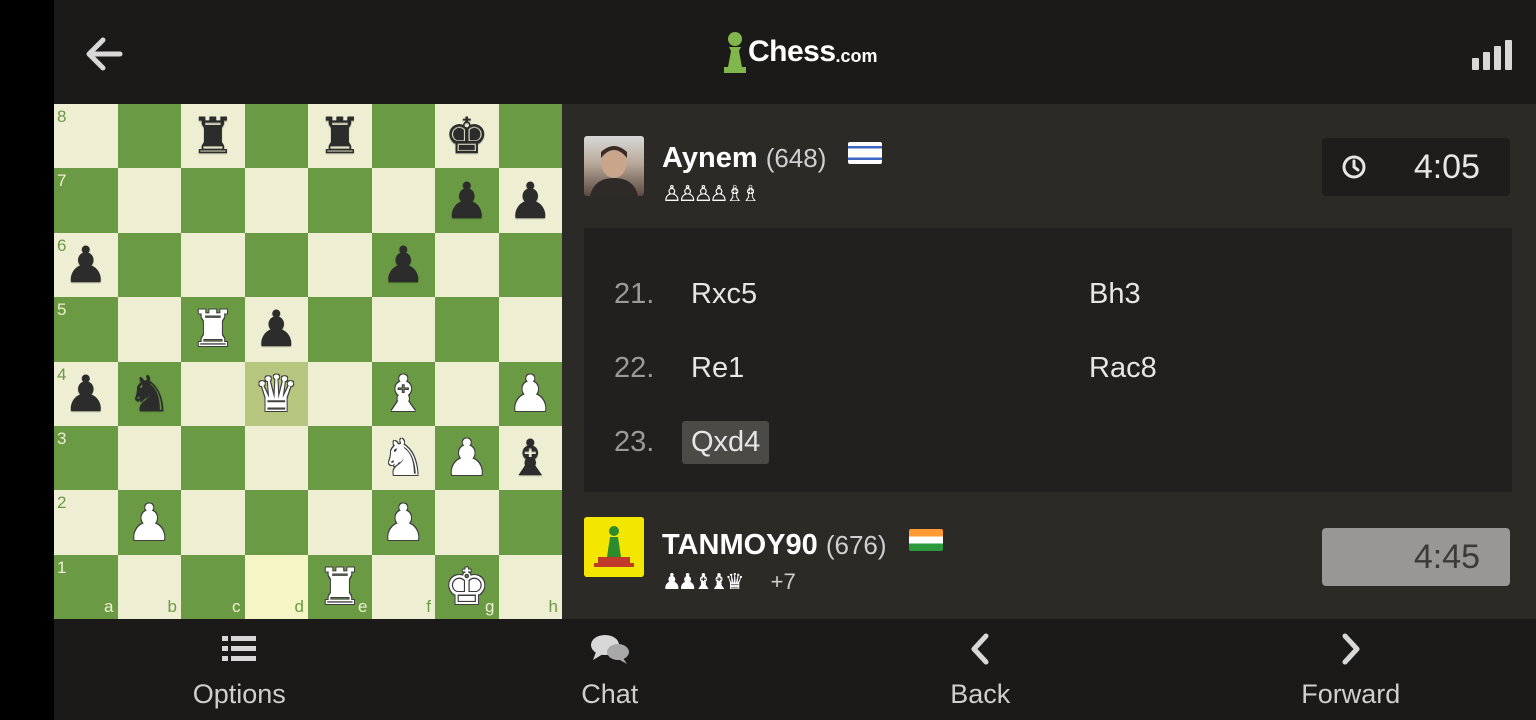 The image size is (1536, 720). I want to click on square-b7, so click(149, 200).